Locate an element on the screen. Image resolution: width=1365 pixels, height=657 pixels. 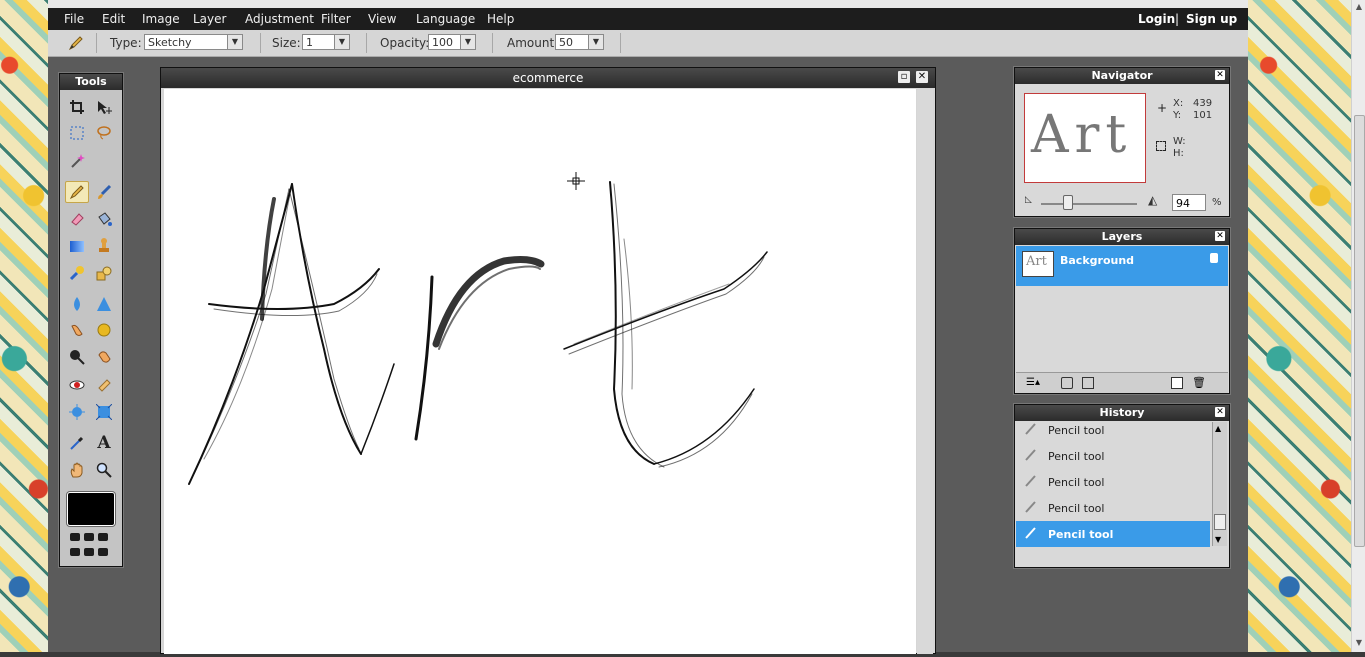
history-item-selected: Pencil tool is located at coordinates (1113, 534).